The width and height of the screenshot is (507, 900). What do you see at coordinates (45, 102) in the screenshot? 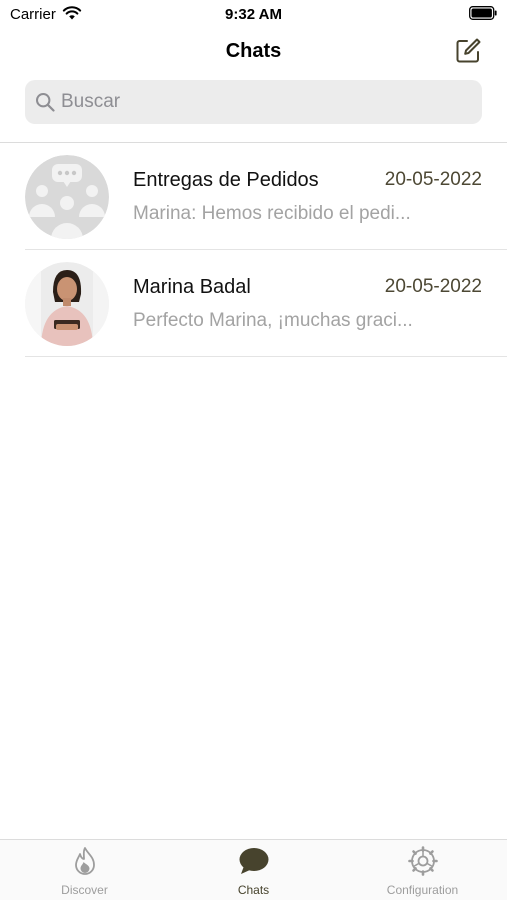
I see `search-icon` at bounding box center [45, 102].